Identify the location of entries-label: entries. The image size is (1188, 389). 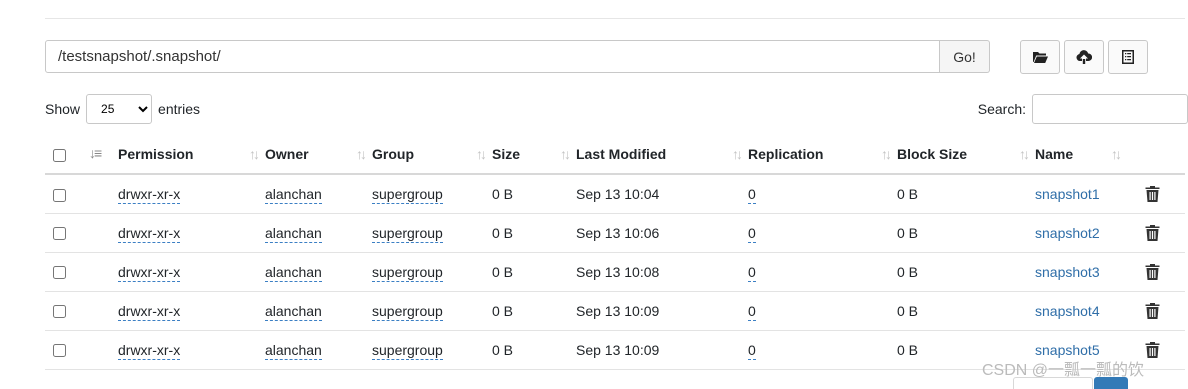
(179, 109).